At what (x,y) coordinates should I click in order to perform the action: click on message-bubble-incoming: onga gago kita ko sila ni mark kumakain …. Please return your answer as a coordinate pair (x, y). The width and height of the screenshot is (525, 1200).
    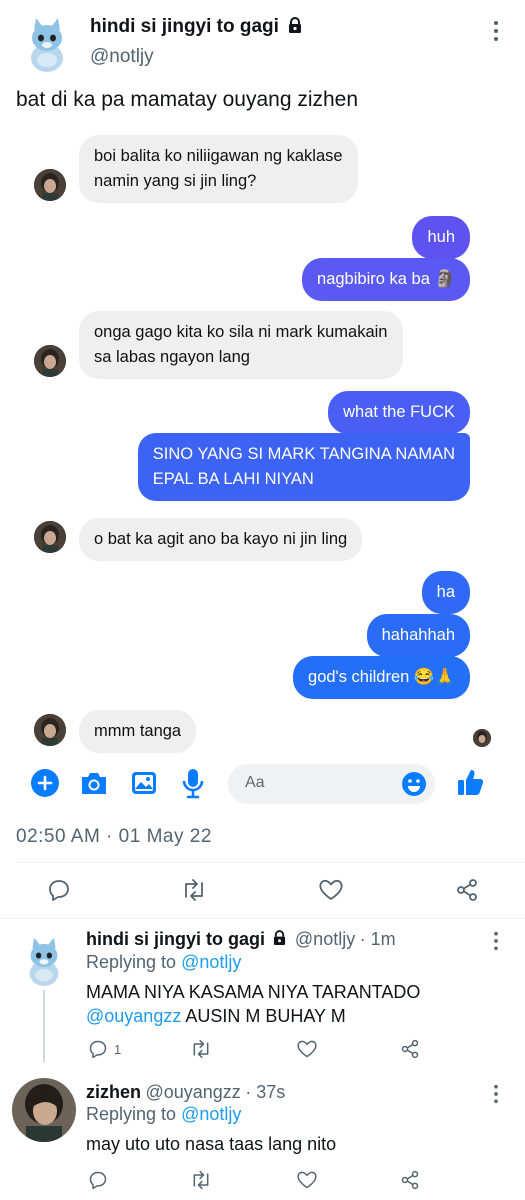
    Looking at the image, I should click on (241, 345).